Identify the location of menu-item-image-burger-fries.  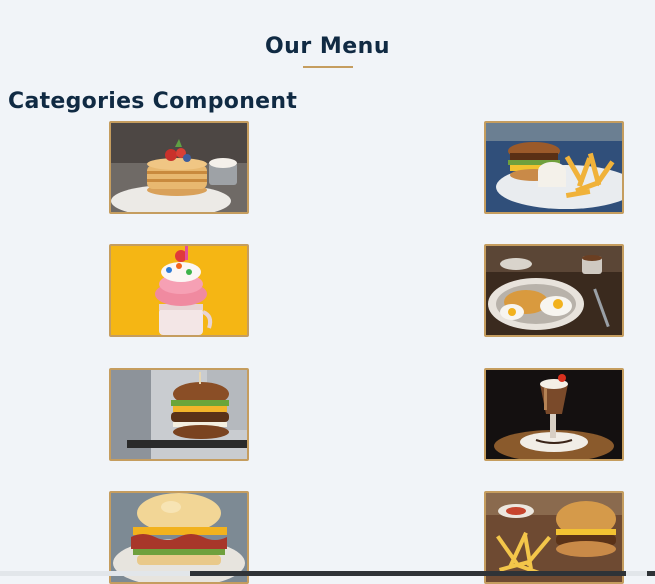
(554, 167).